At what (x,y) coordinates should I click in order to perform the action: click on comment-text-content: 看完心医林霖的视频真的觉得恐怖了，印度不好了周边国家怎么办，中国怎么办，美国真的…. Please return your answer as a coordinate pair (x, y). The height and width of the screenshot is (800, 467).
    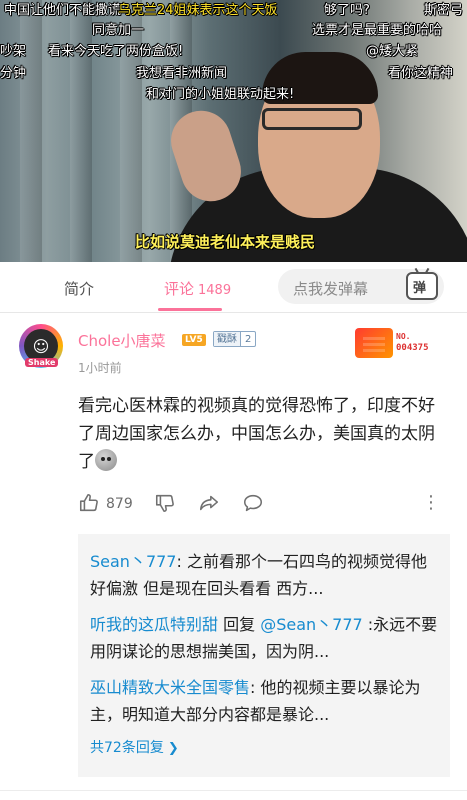
    Looking at the image, I should click on (256, 434).